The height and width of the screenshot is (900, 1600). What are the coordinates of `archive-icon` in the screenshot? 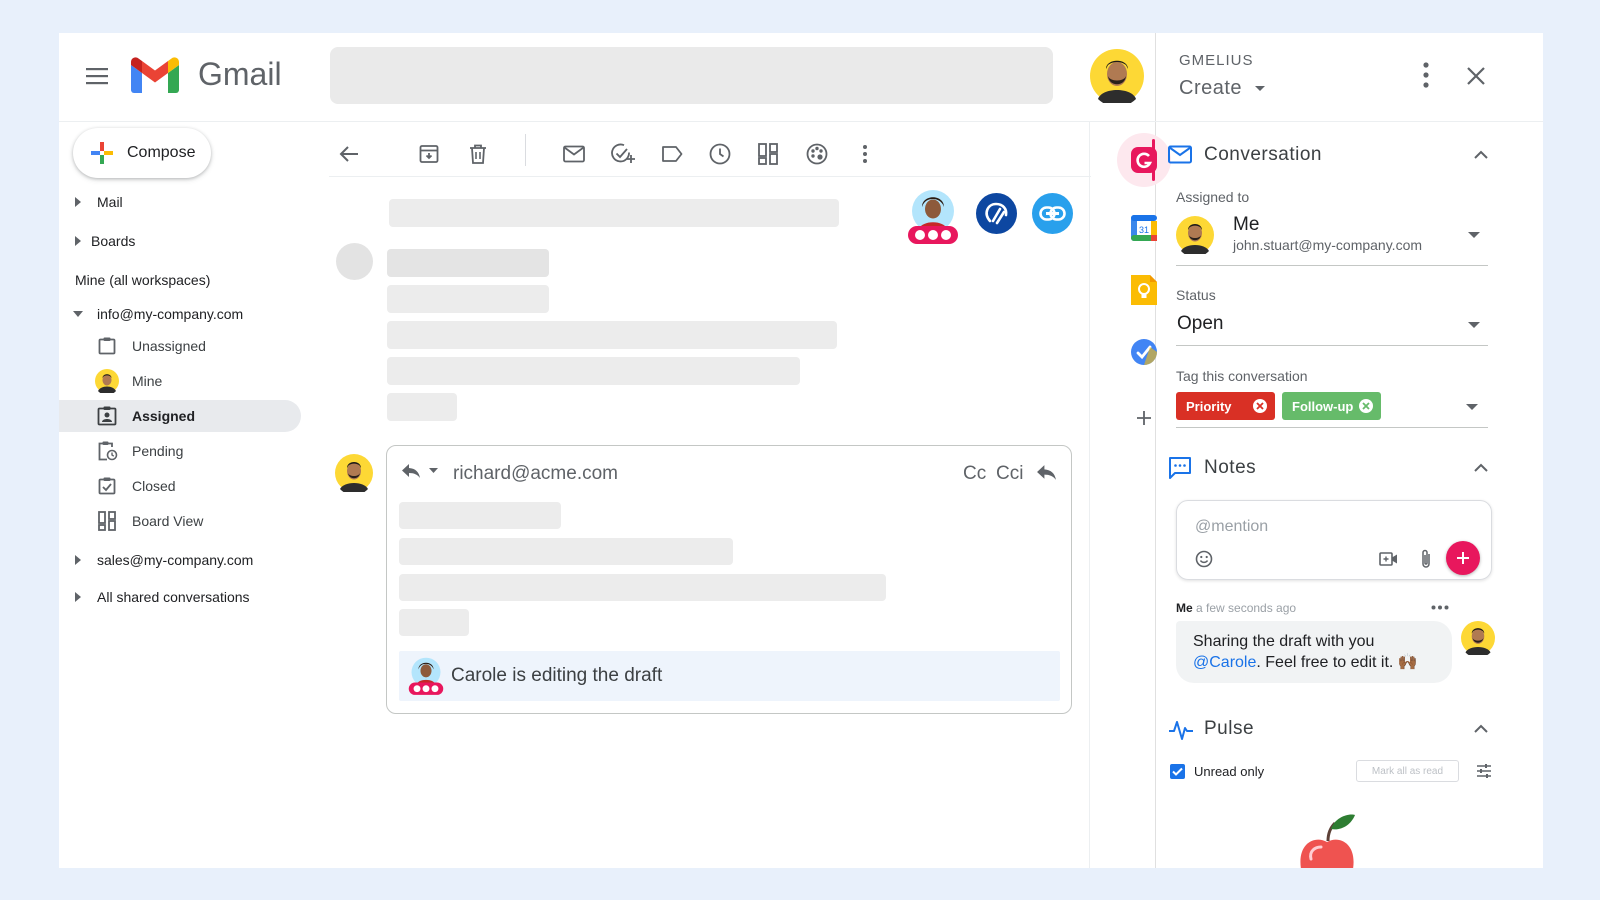 It's located at (429, 154).